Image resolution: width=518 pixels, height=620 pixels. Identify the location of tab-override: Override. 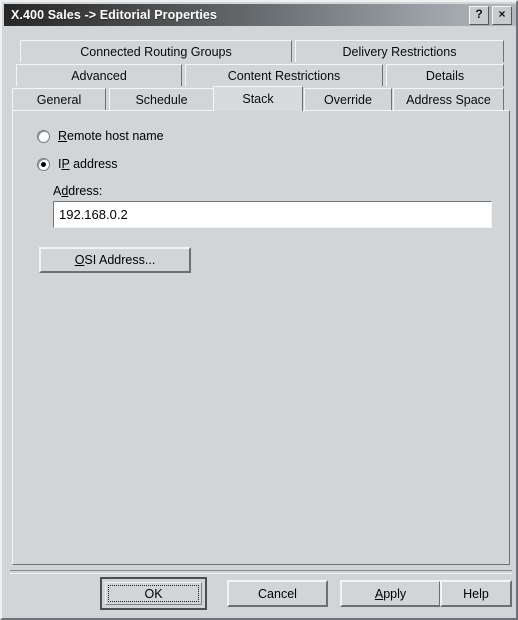
(348, 99).